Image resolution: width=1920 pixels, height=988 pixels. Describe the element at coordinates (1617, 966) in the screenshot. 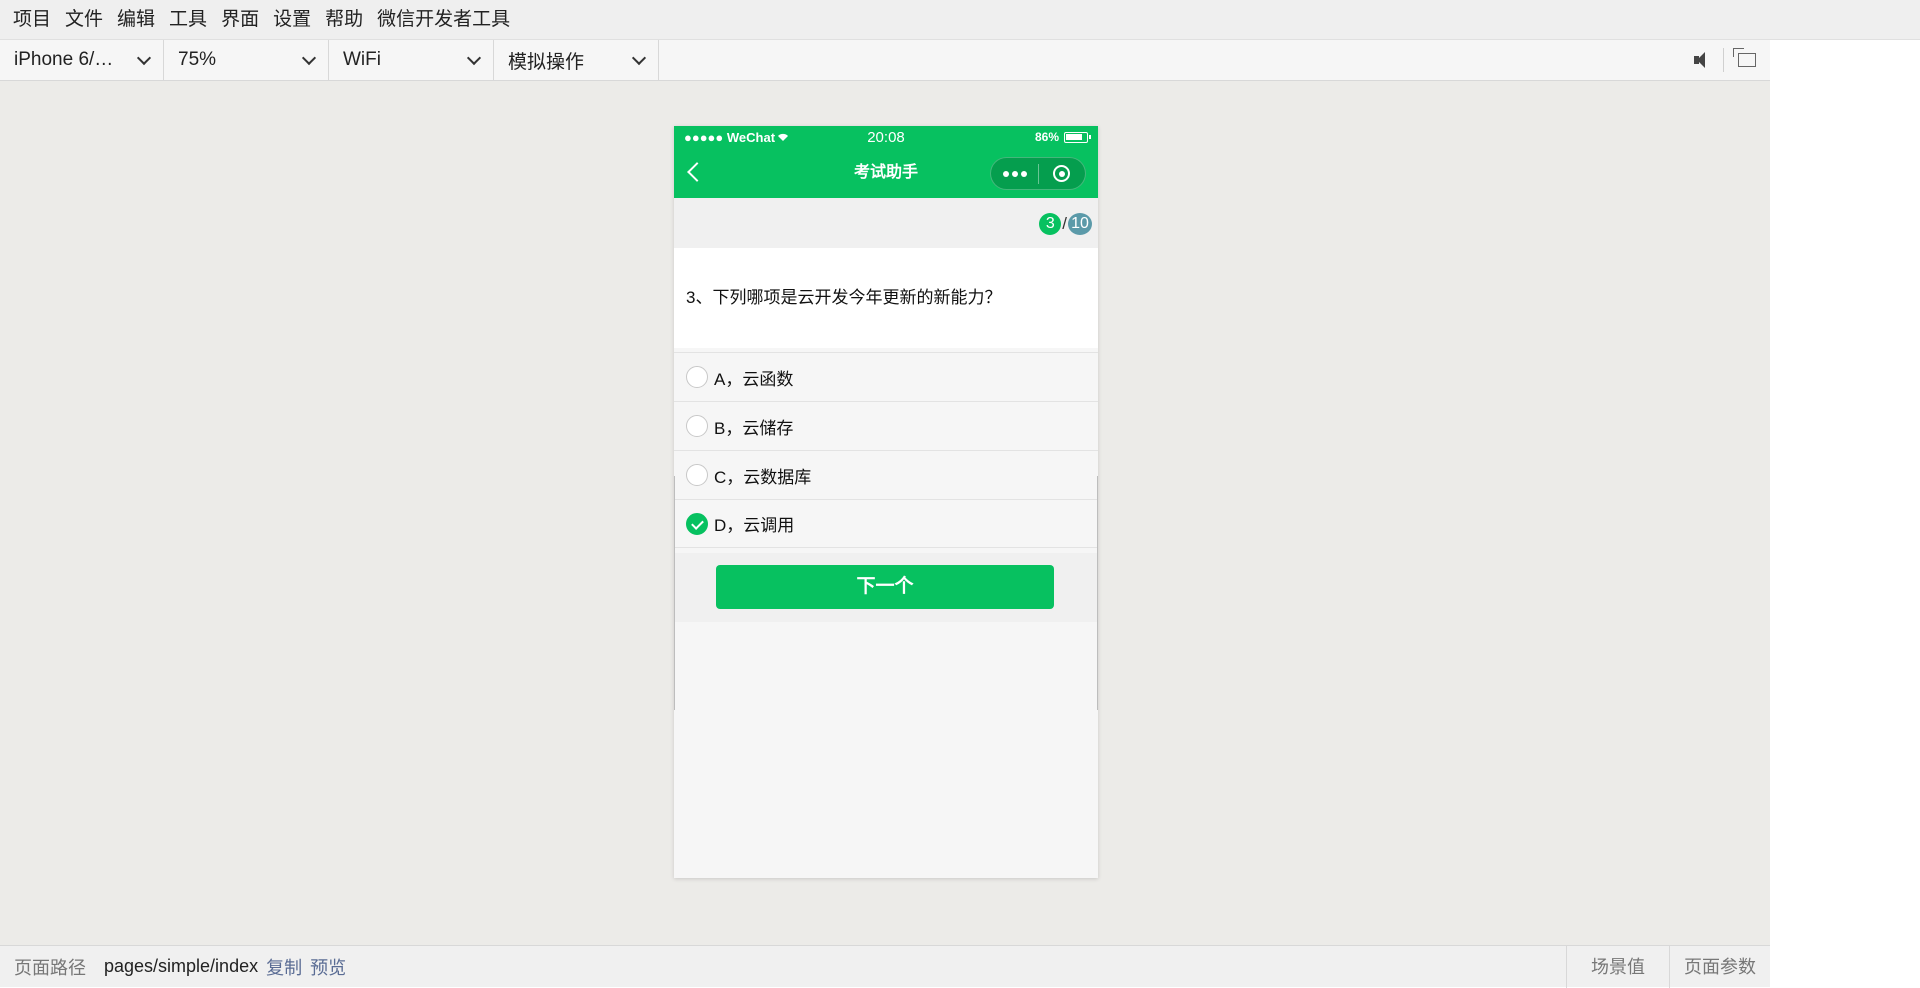

I see `scene-value-button: 场景值` at that location.